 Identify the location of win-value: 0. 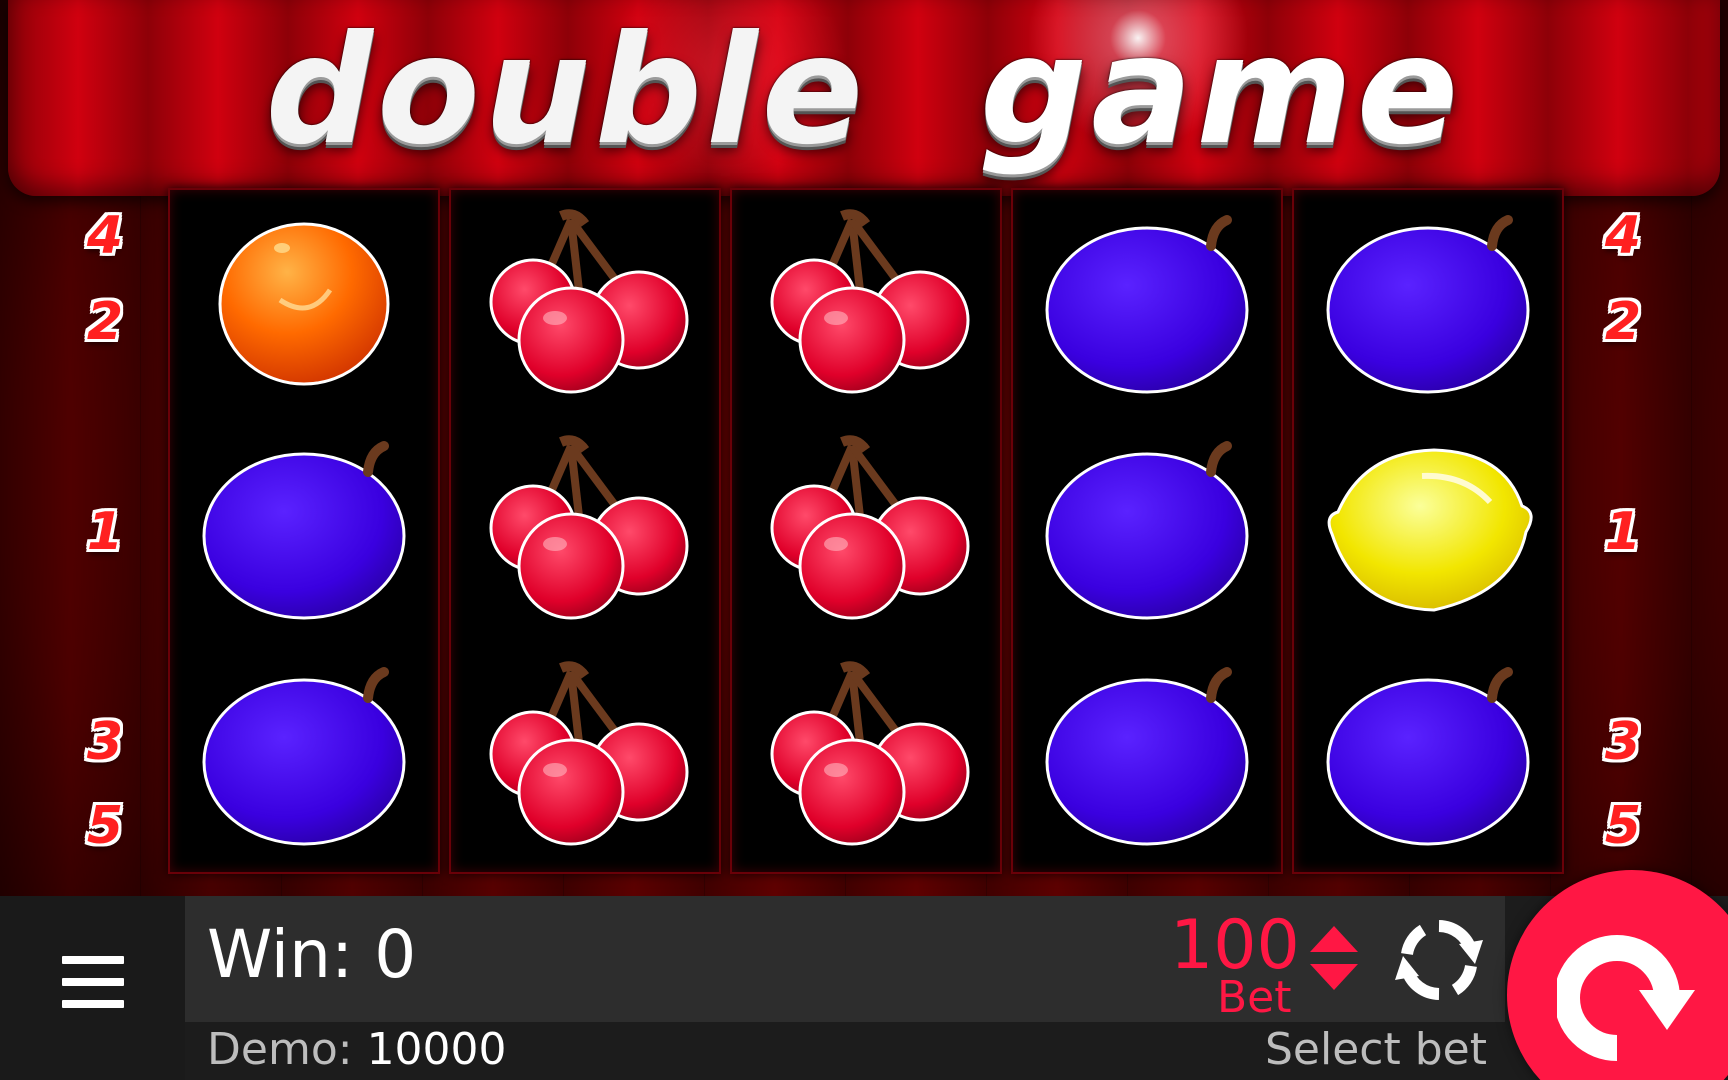
(395, 954).